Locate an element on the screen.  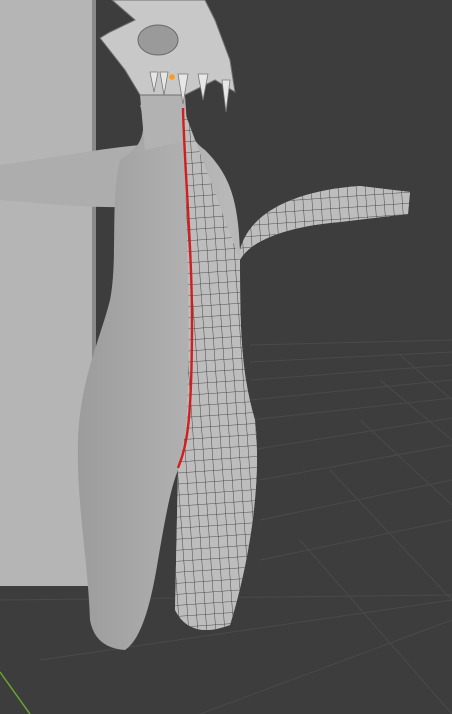
skull-head is located at coordinates (167, 56).